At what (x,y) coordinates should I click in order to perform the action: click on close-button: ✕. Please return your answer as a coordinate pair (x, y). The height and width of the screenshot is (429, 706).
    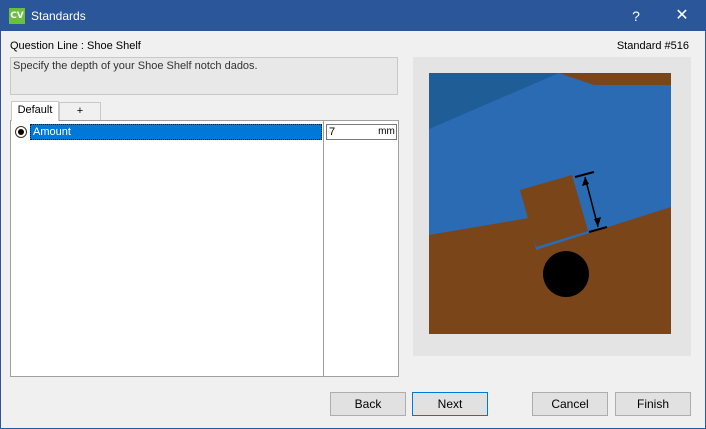
    Looking at the image, I should click on (682, 16).